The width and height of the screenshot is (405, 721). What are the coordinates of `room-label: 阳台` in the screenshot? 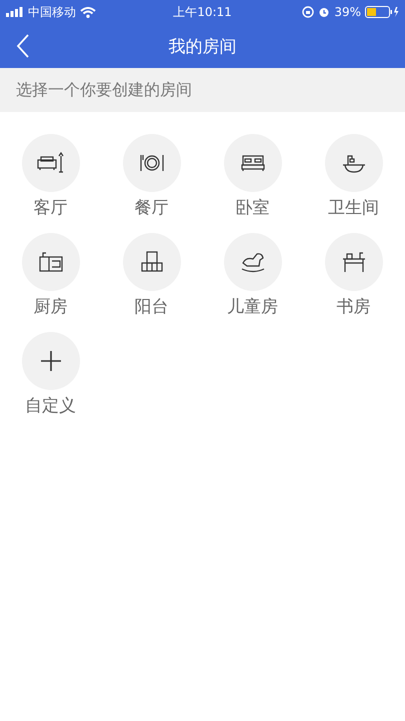 It's located at (151, 307).